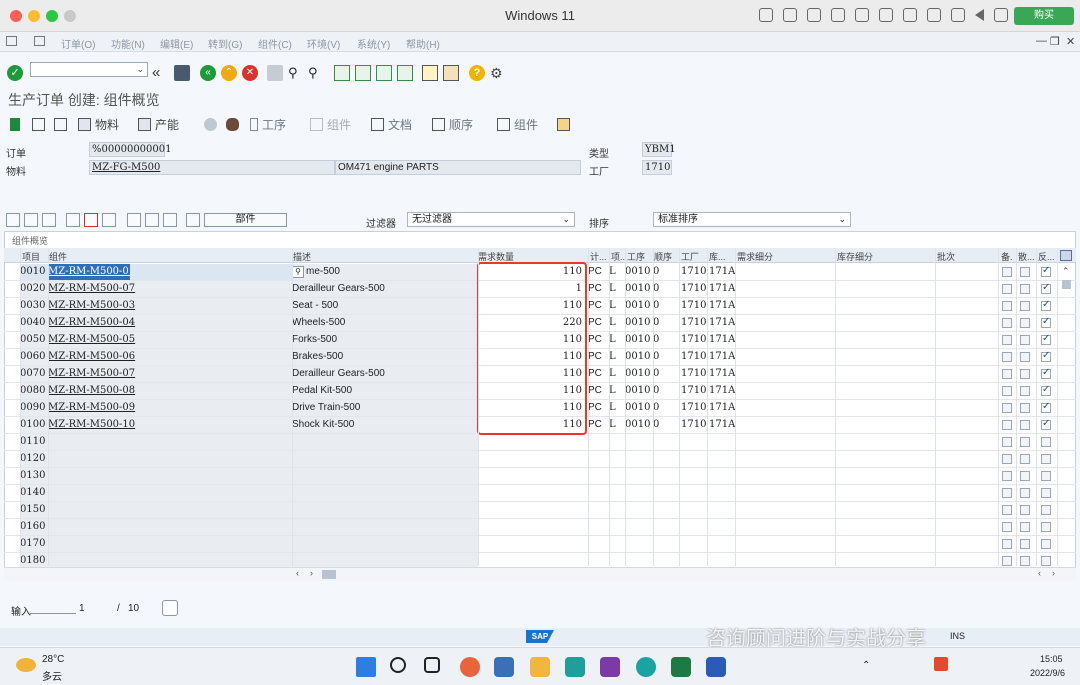 This screenshot has height=685, width=1080. I want to click on order-field: %00000000001, so click(130, 149).